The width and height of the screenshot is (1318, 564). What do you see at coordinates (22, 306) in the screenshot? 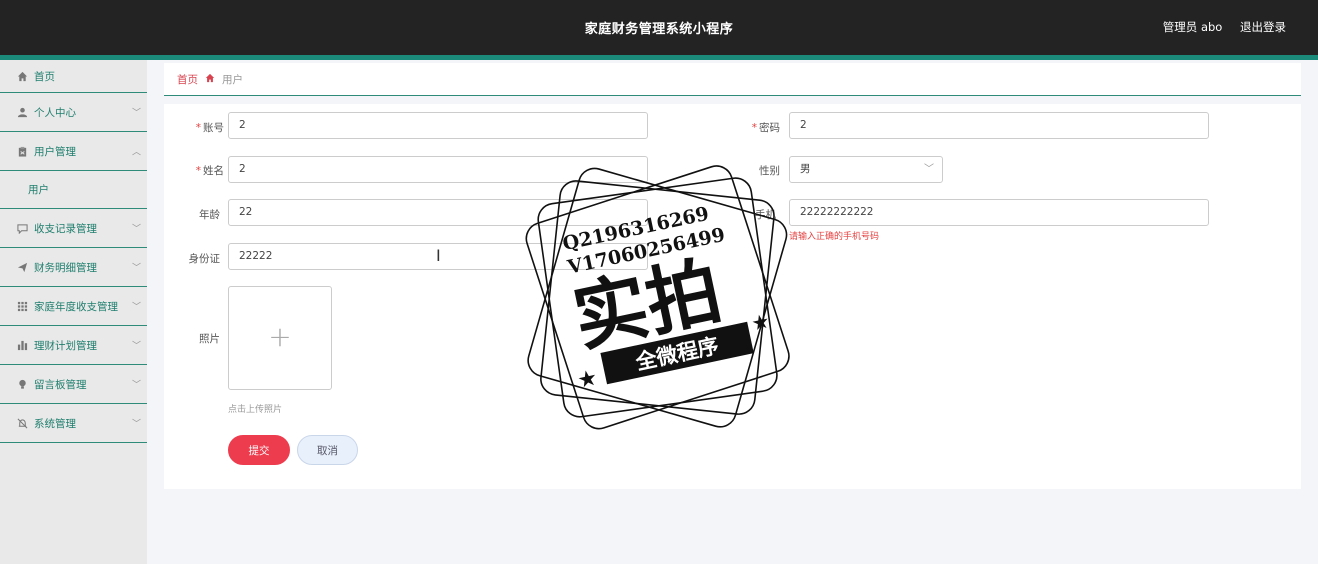
I see `grid-icon` at bounding box center [22, 306].